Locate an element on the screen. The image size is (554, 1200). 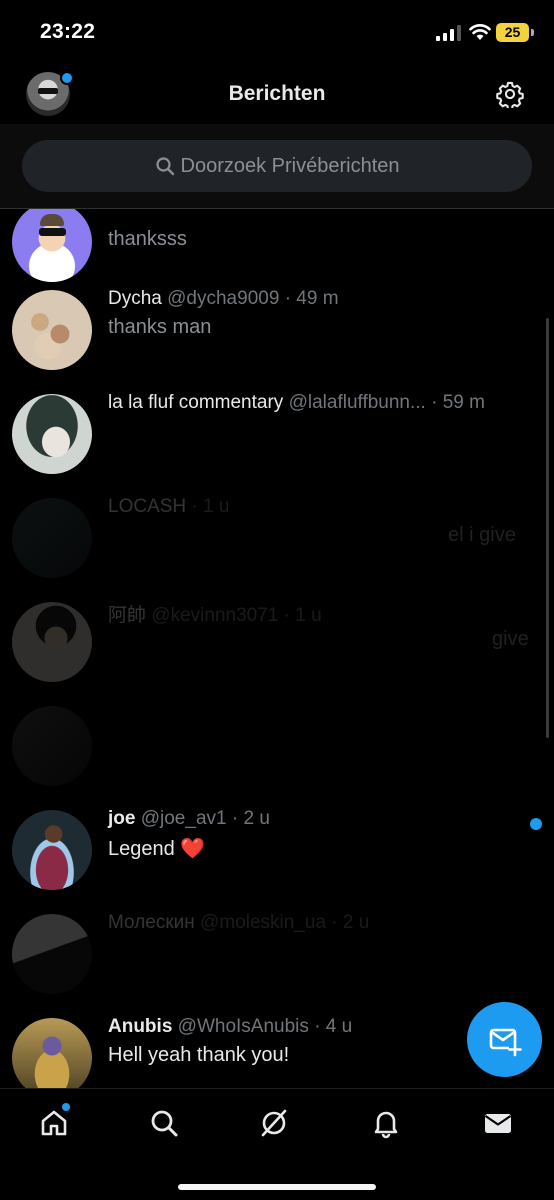
conversation-header: Молескин @moleskin_ua · 2 u is located at coordinates (238, 923).